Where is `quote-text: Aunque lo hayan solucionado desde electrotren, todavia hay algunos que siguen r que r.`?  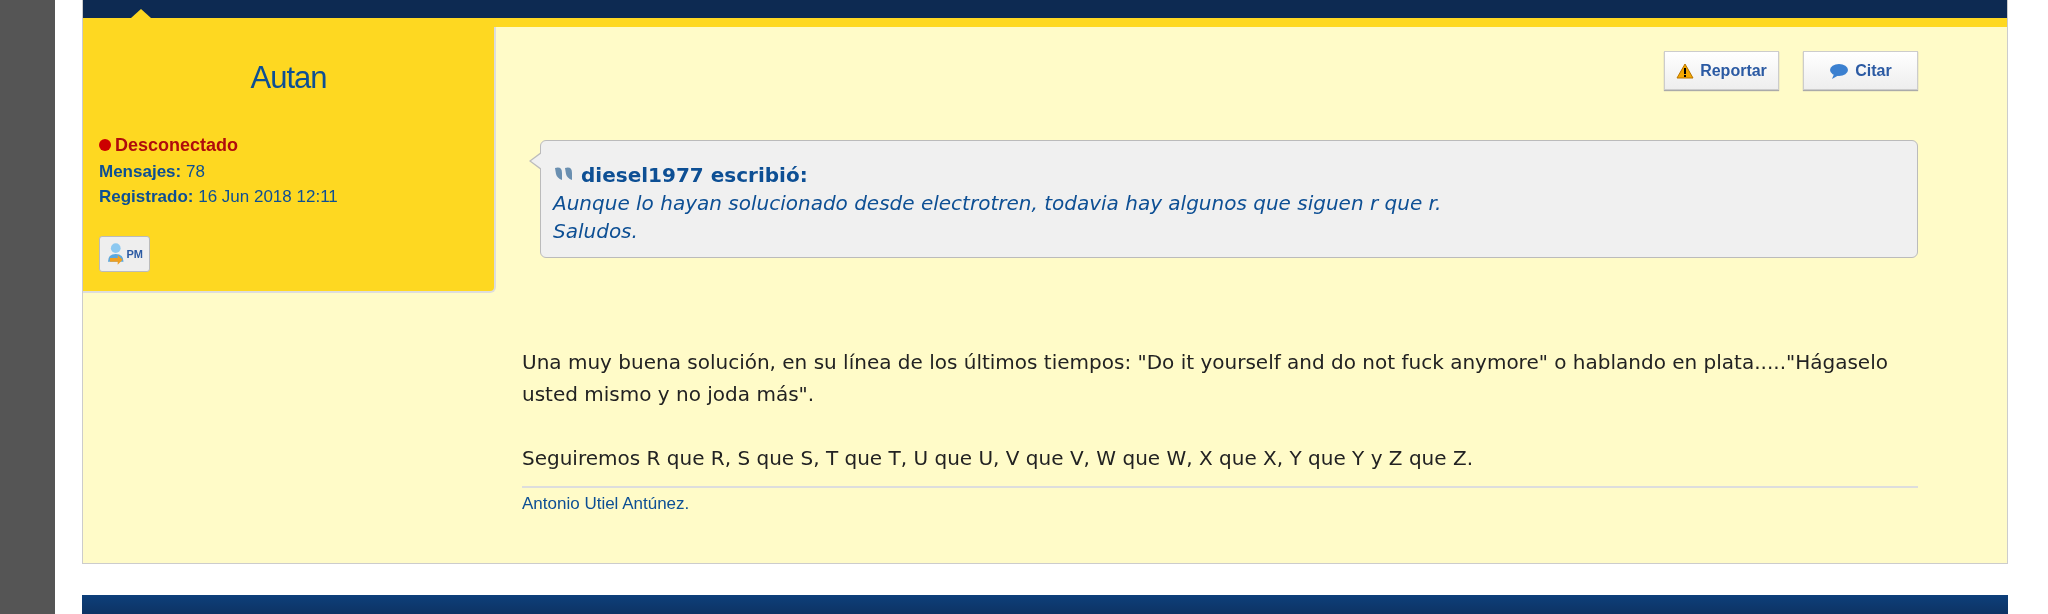
quote-text: Aunque lo hayan solucionado desde electrotren, todavia hay algunos que siguen r que r. is located at coordinates (998, 203).